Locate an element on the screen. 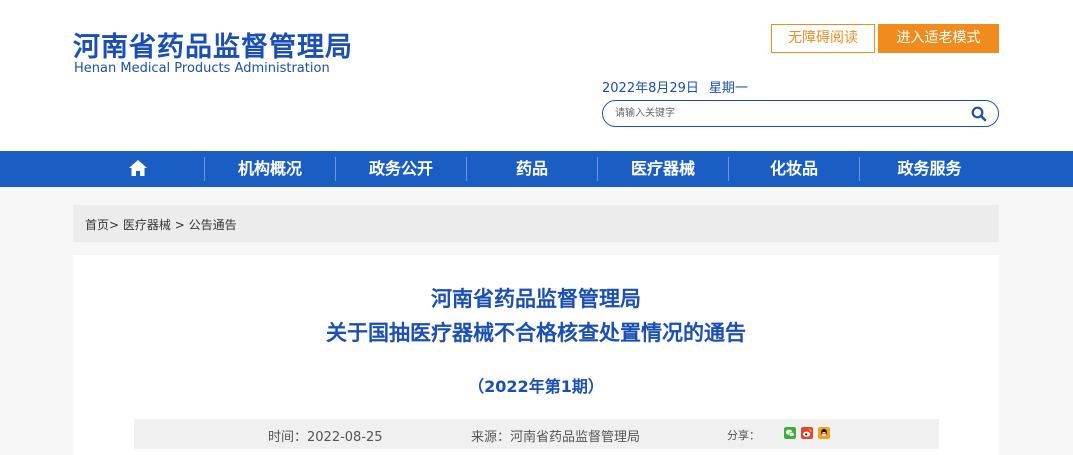  nav-item-services: 政务服务 is located at coordinates (929, 169).